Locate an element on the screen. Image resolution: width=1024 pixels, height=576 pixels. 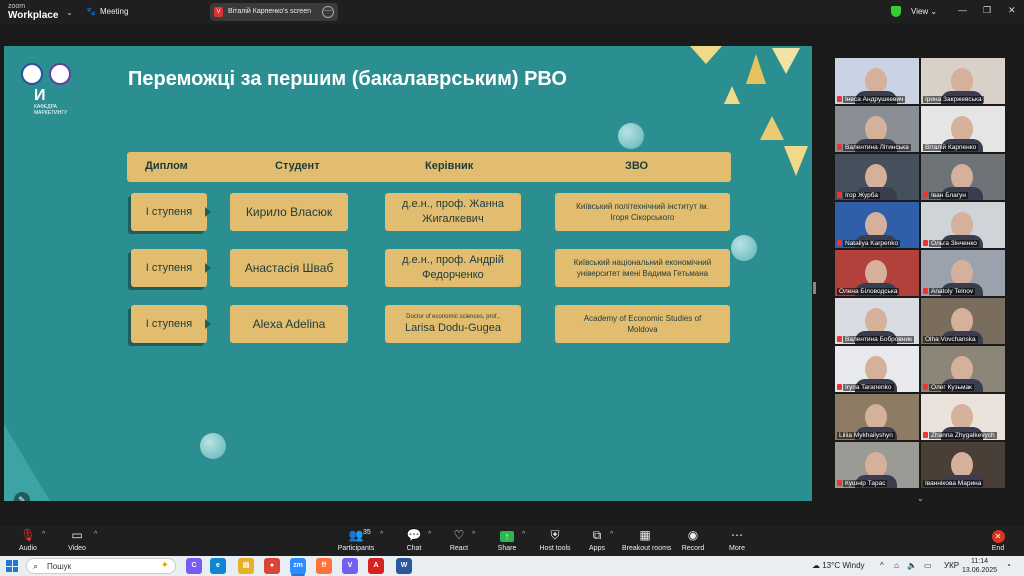
header-diploma: Диплом is located at coordinates (166, 166).